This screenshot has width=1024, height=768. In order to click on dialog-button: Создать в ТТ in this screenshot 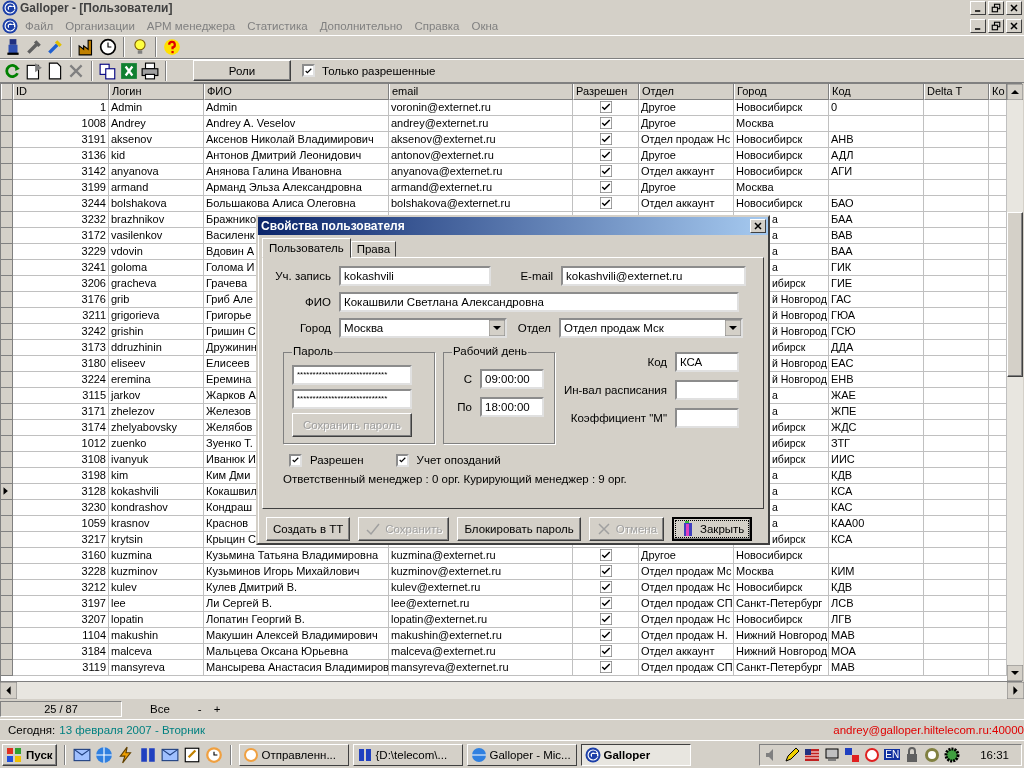, I will do `click(308, 528)`.